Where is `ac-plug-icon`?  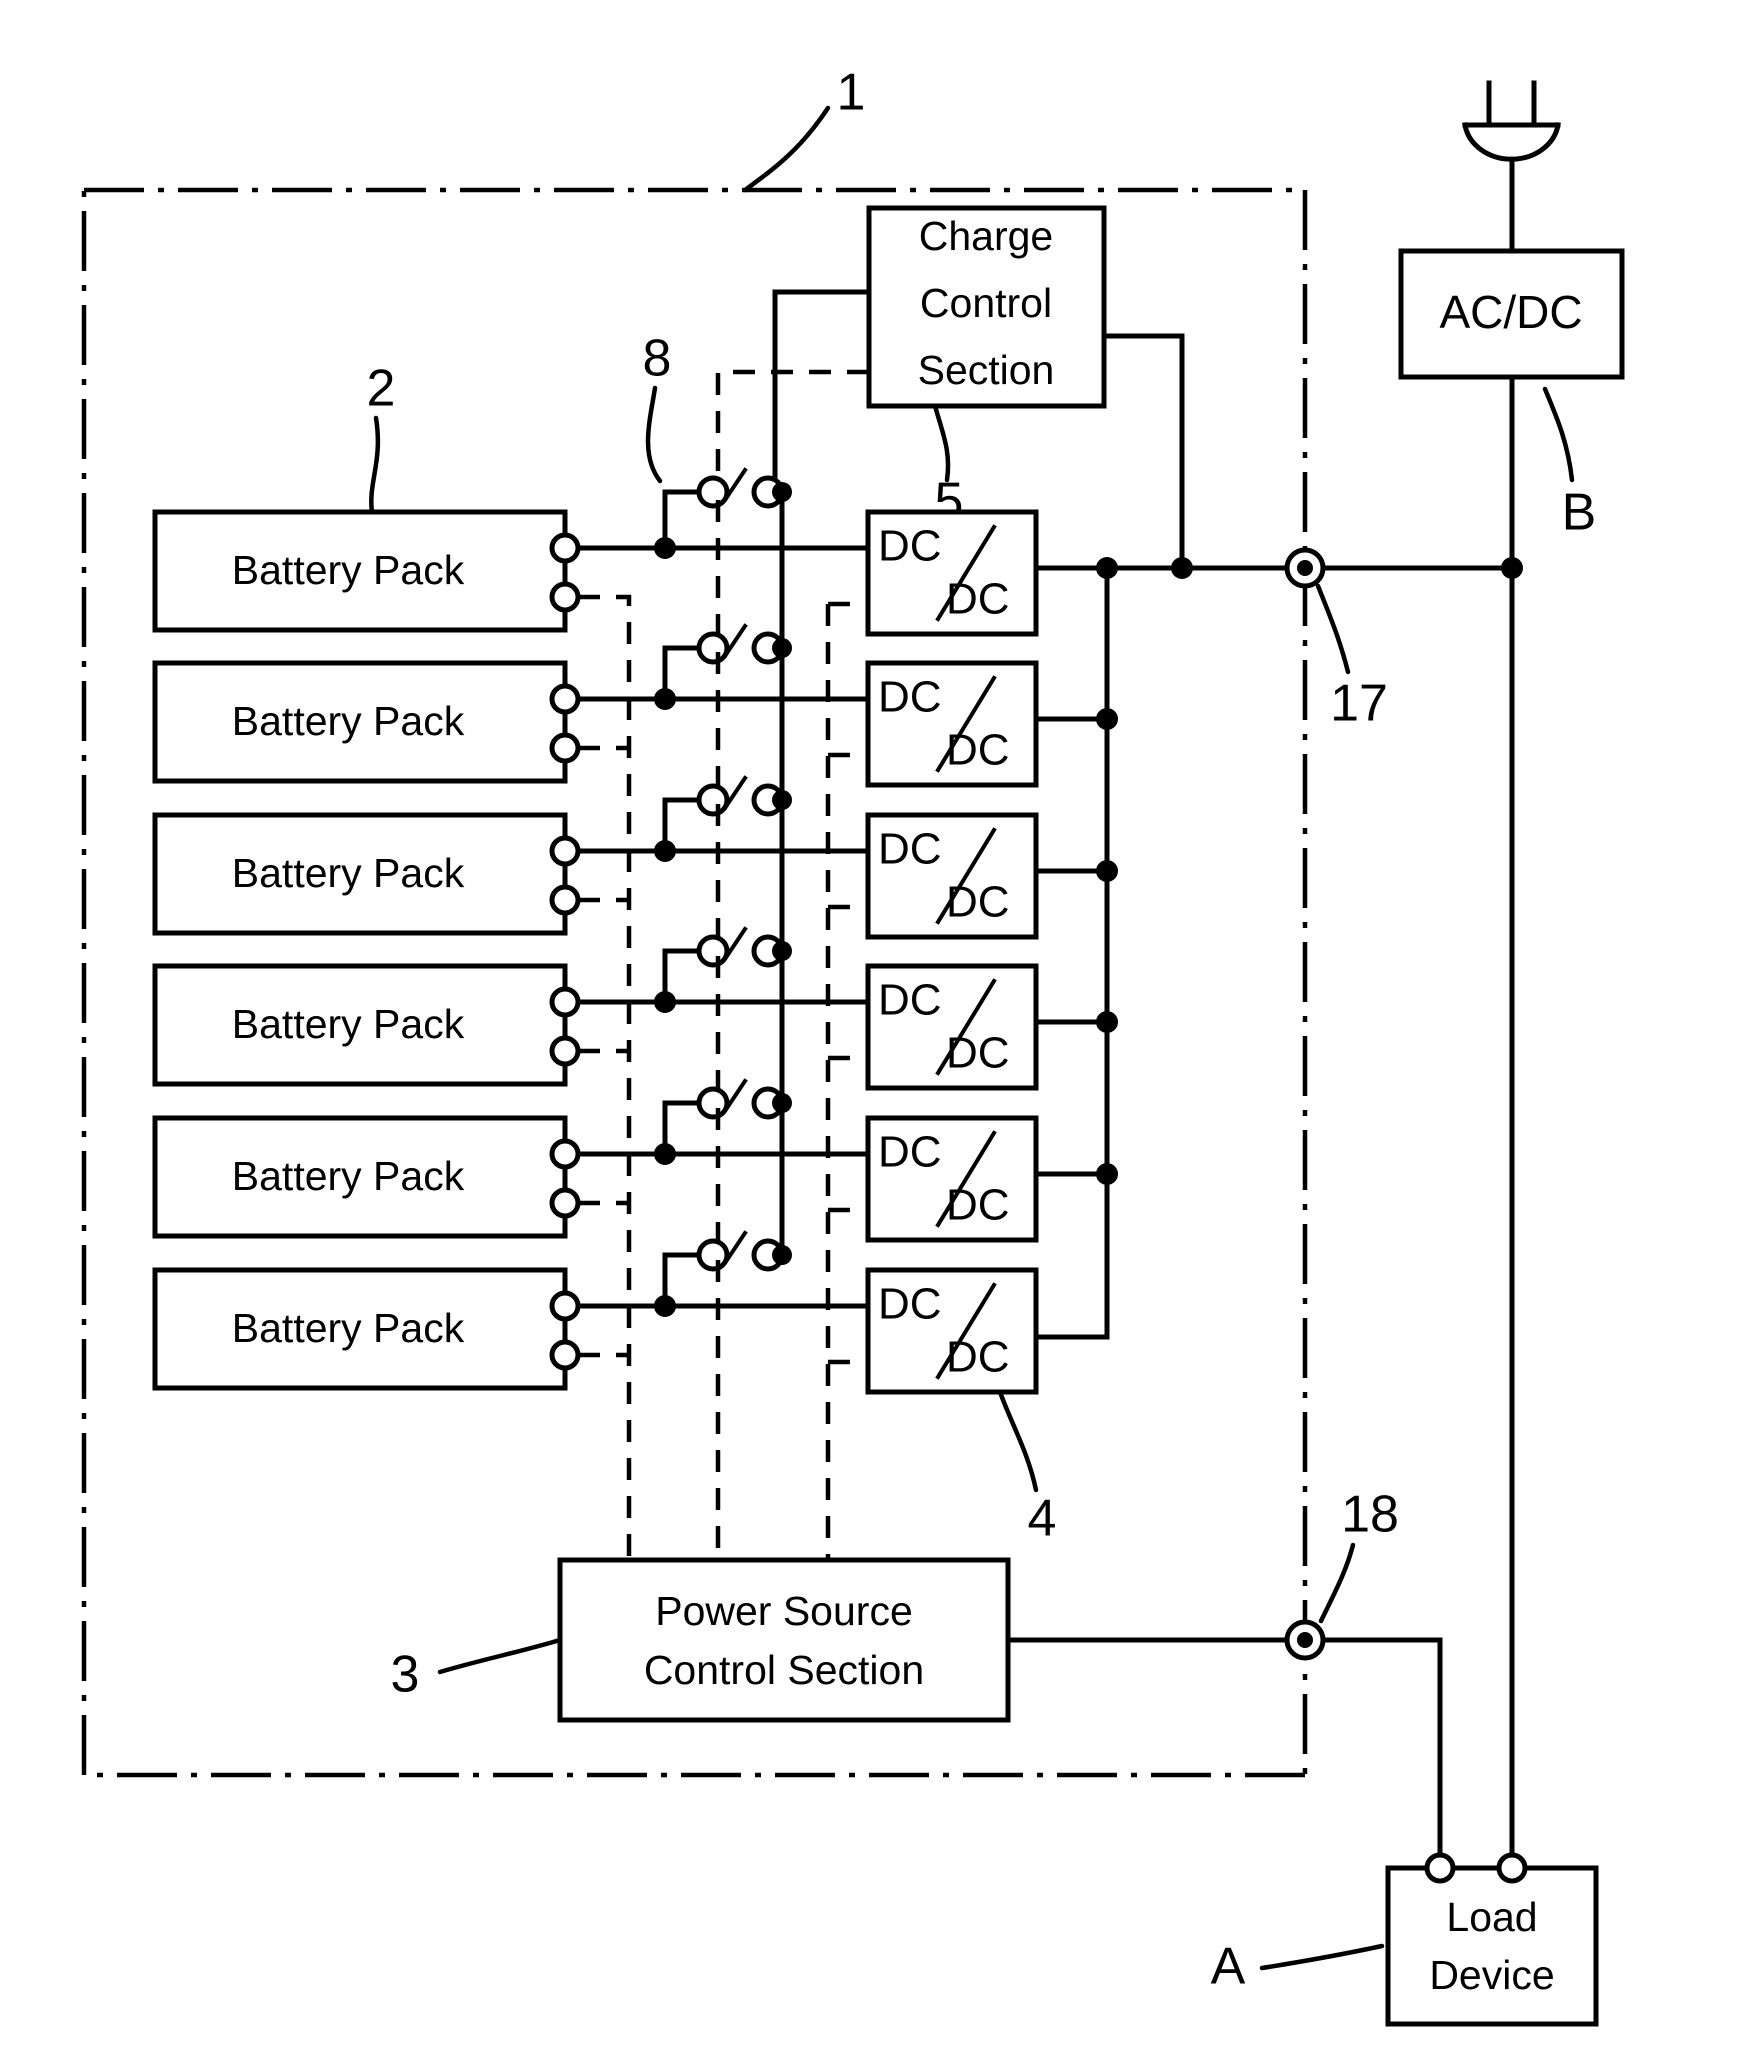
ac-plug-icon is located at coordinates (1511, 167).